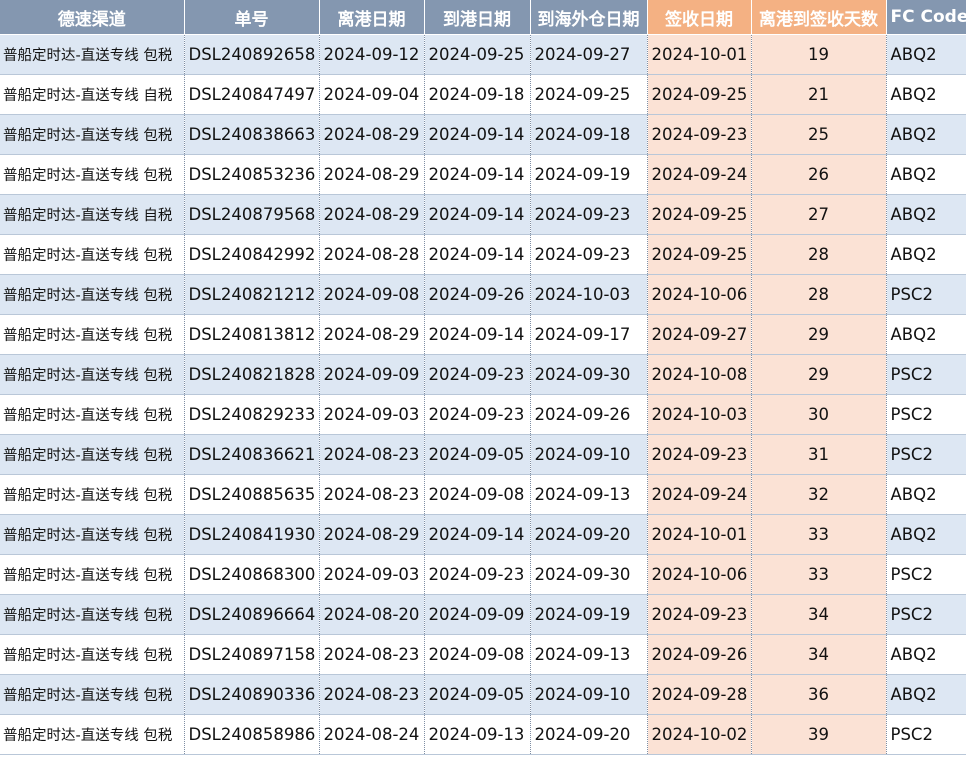  What do you see at coordinates (589, 734) in the screenshot?
I see `cell-warehouse-date: 2024-09-20` at bounding box center [589, 734].